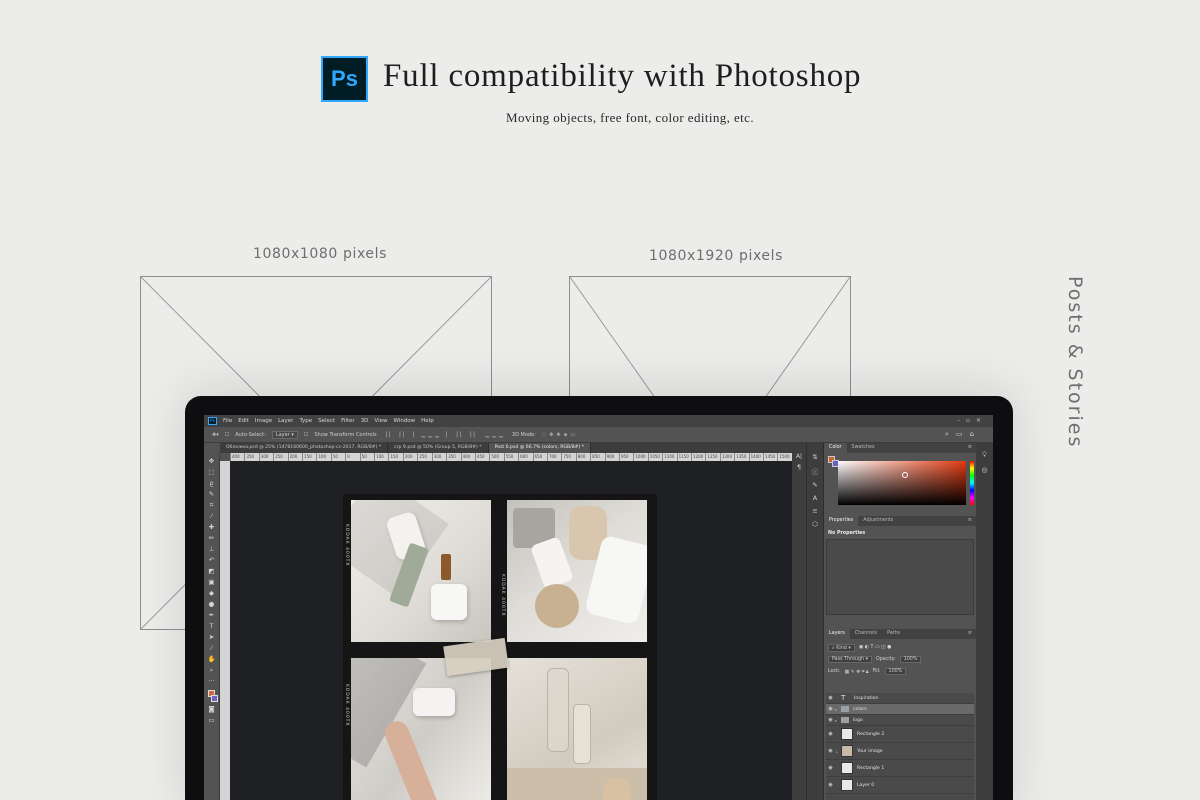 Image resolution: width=1200 pixels, height=800 pixels. What do you see at coordinates (211, 494) in the screenshot?
I see `quick-select-tool-icon: ✎` at bounding box center [211, 494].